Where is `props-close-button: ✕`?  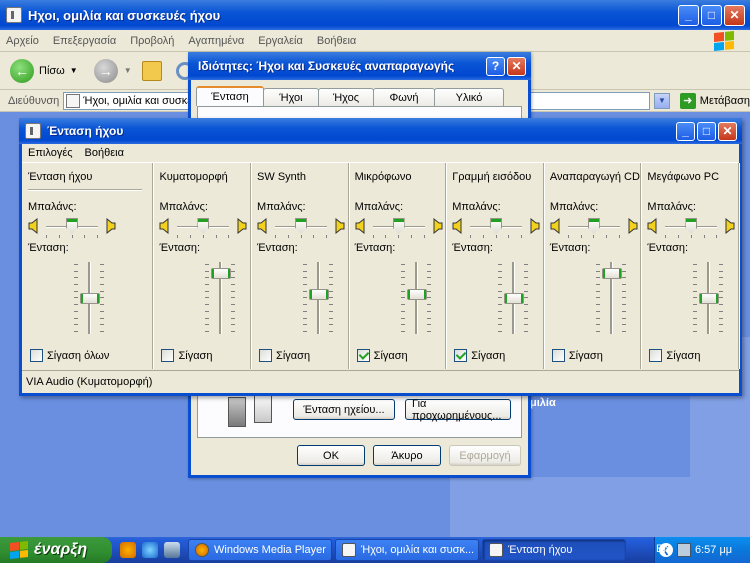
props-close-button: ✕ is located at coordinates (516, 66).